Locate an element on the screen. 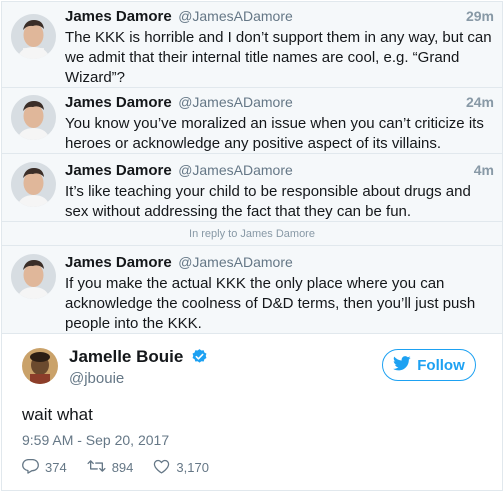  tweet-actions: 374 894 3,170 is located at coordinates (125, 467).